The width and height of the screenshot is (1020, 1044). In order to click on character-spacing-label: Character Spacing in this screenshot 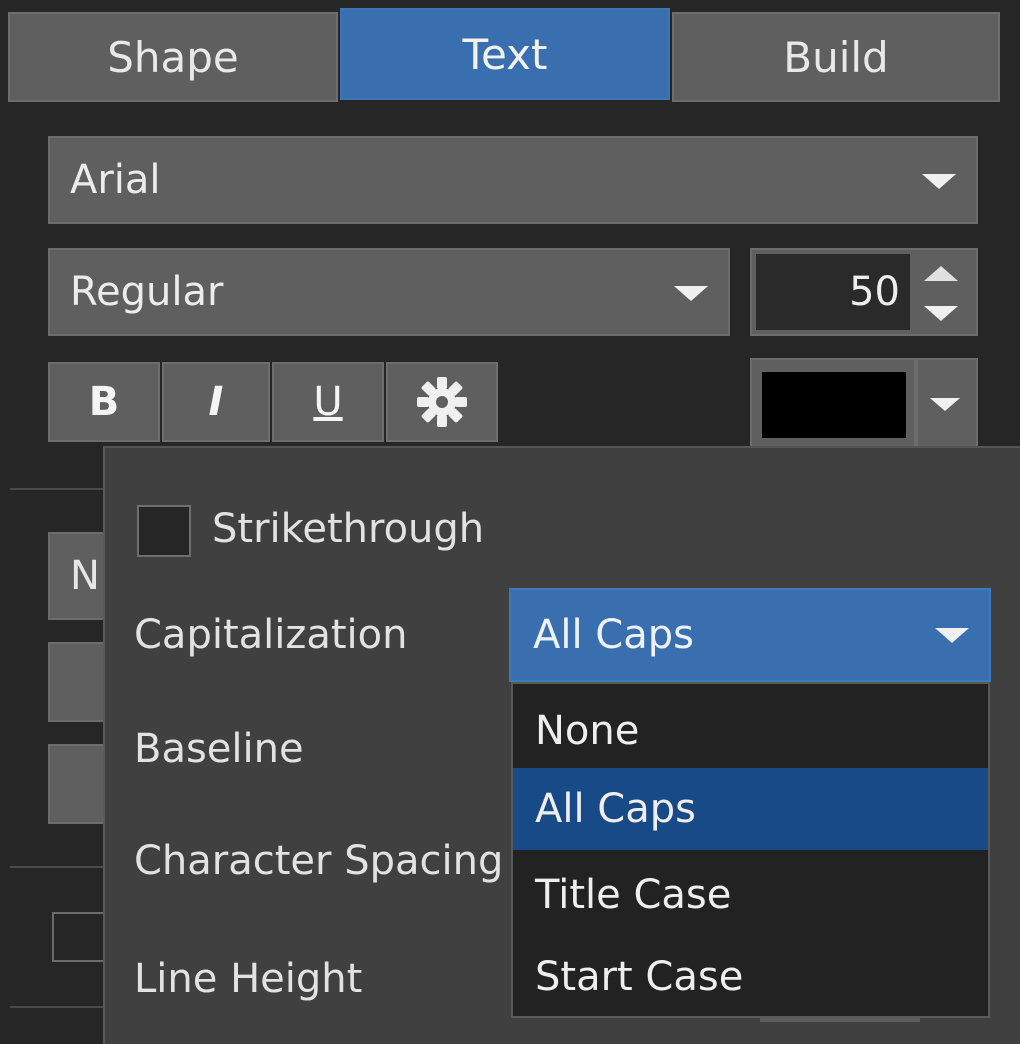, I will do `click(319, 861)`.